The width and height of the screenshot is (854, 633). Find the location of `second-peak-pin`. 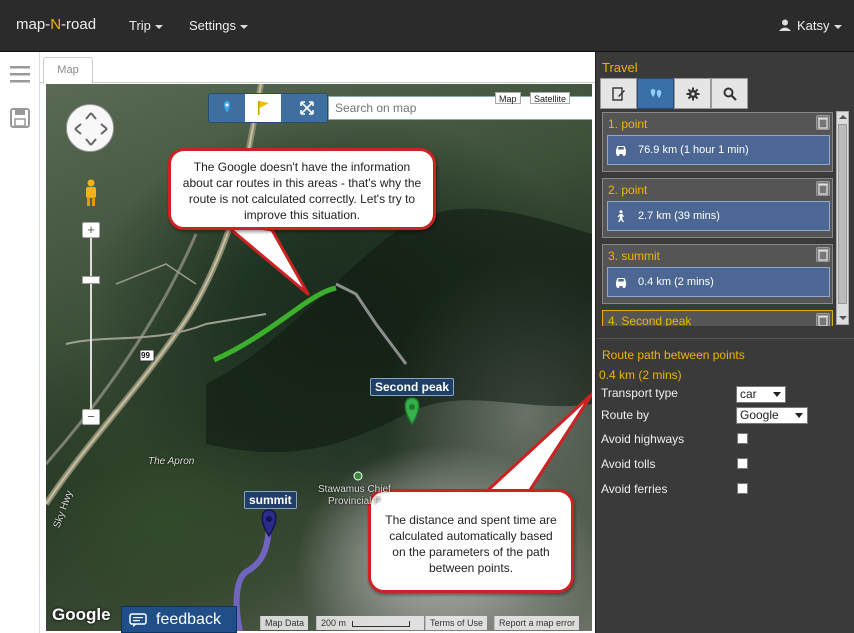

second-peak-pin is located at coordinates (412, 411).